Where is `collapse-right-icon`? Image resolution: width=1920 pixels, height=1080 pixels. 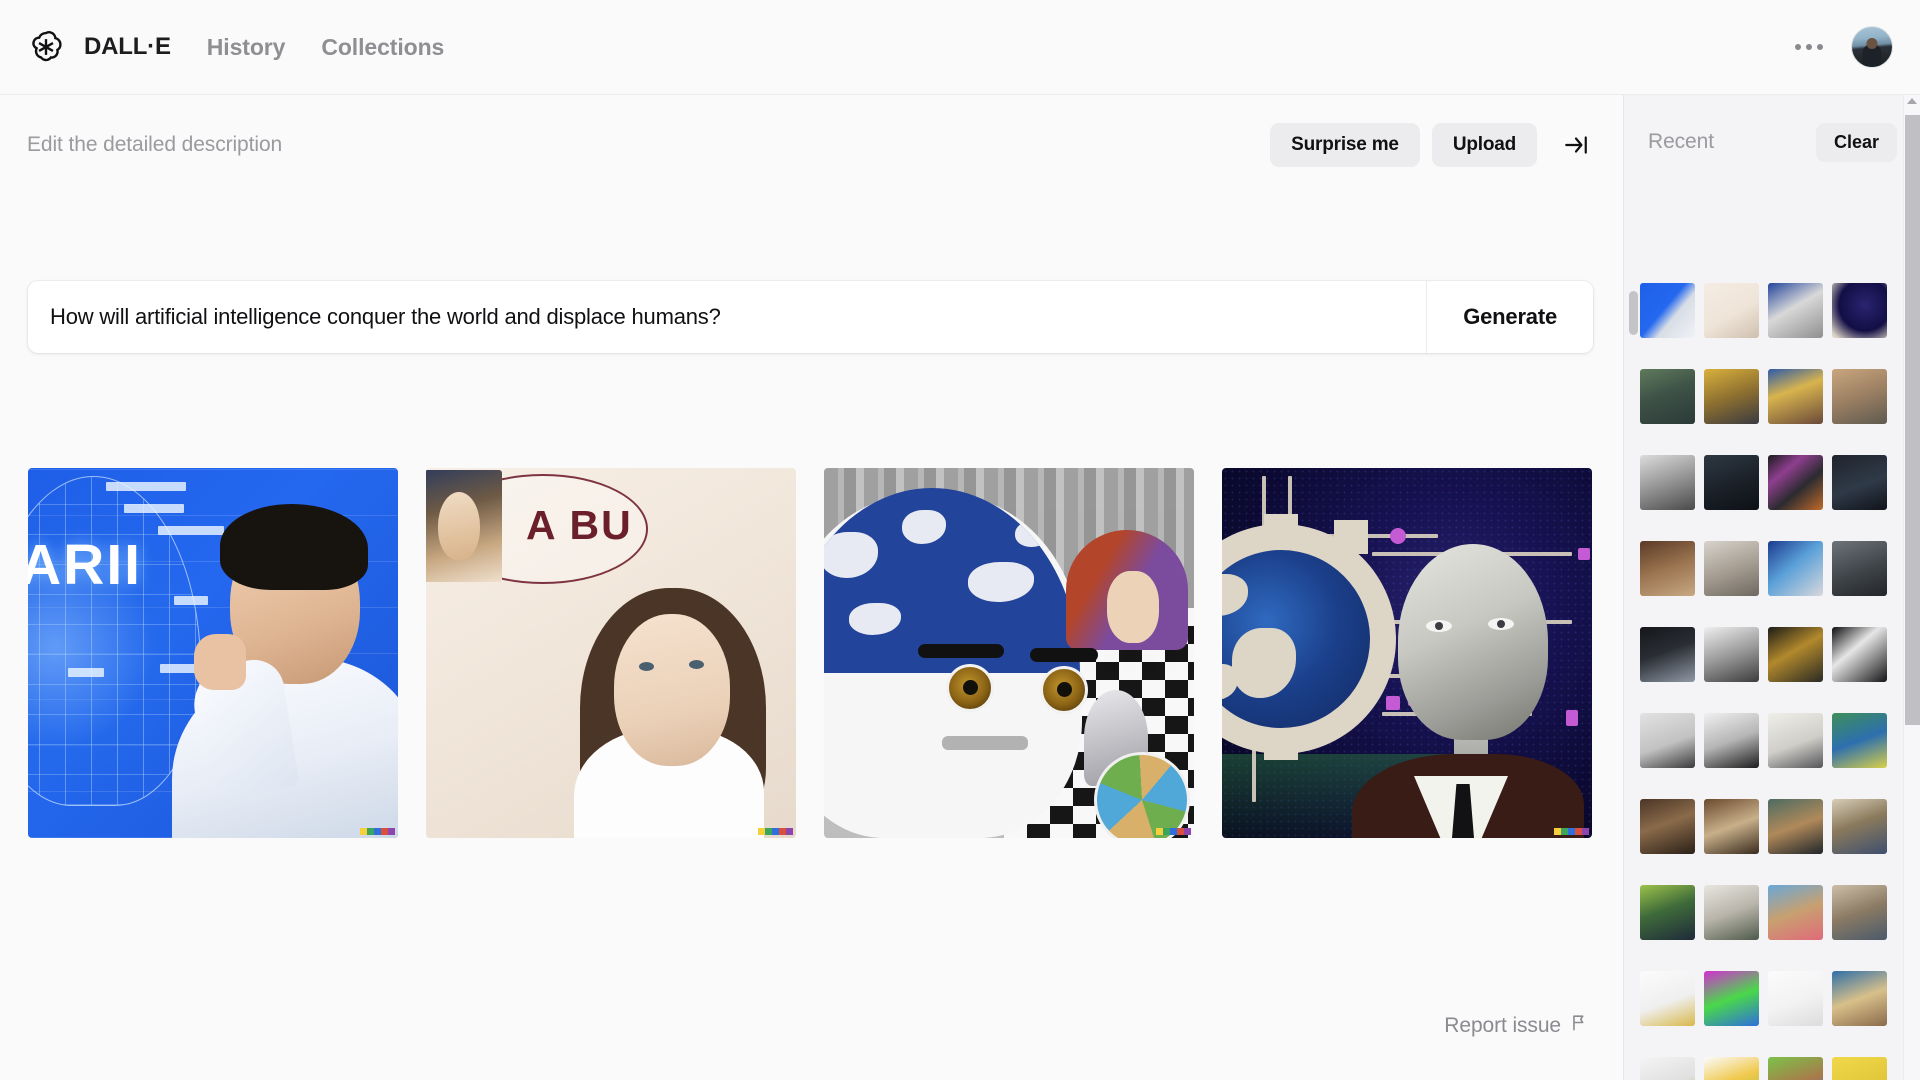
collapse-right-icon is located at coordinates (1576, 145).